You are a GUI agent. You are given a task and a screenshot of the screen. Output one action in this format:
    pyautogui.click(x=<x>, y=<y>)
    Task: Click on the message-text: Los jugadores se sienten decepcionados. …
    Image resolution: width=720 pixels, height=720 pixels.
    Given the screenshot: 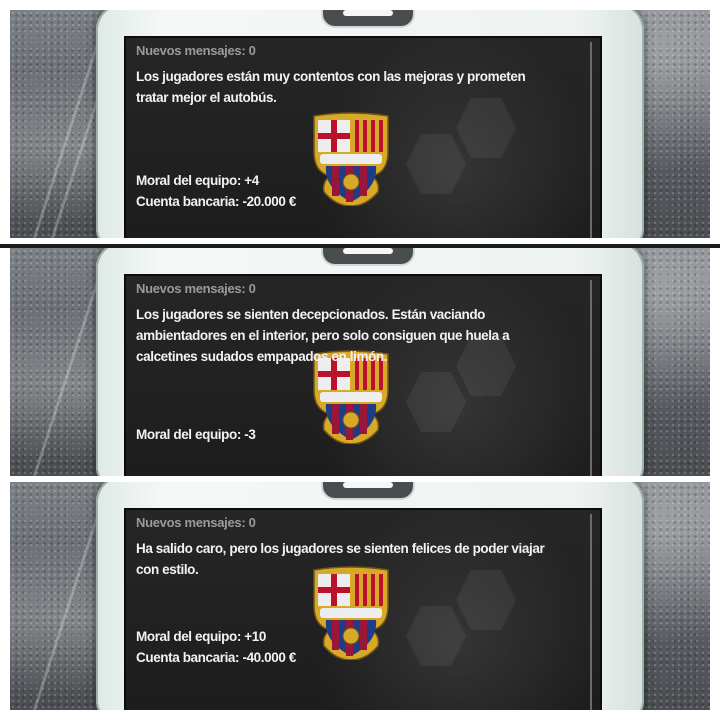 What is the action you would take?
    pyautogui.click(x=323, y=335)
    